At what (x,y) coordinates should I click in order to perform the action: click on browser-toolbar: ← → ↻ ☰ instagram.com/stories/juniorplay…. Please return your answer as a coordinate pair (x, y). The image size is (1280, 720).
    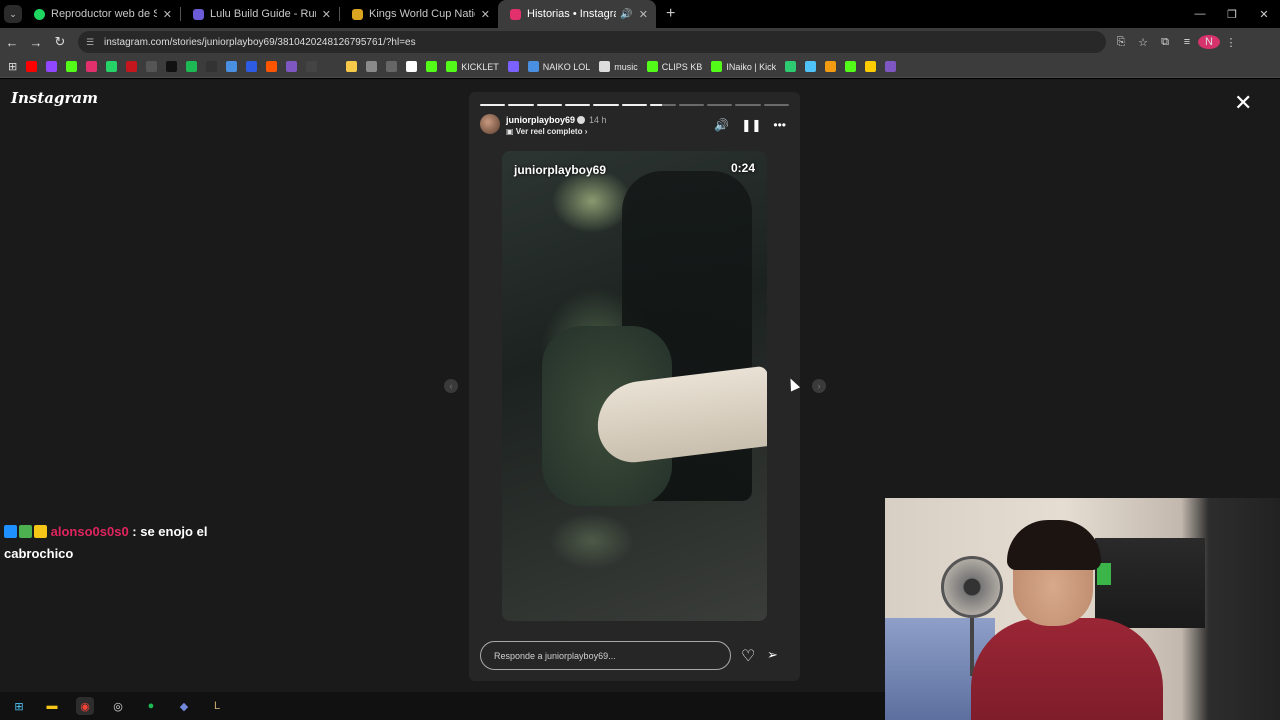
    Looking at the image, I should click on (640, 42).